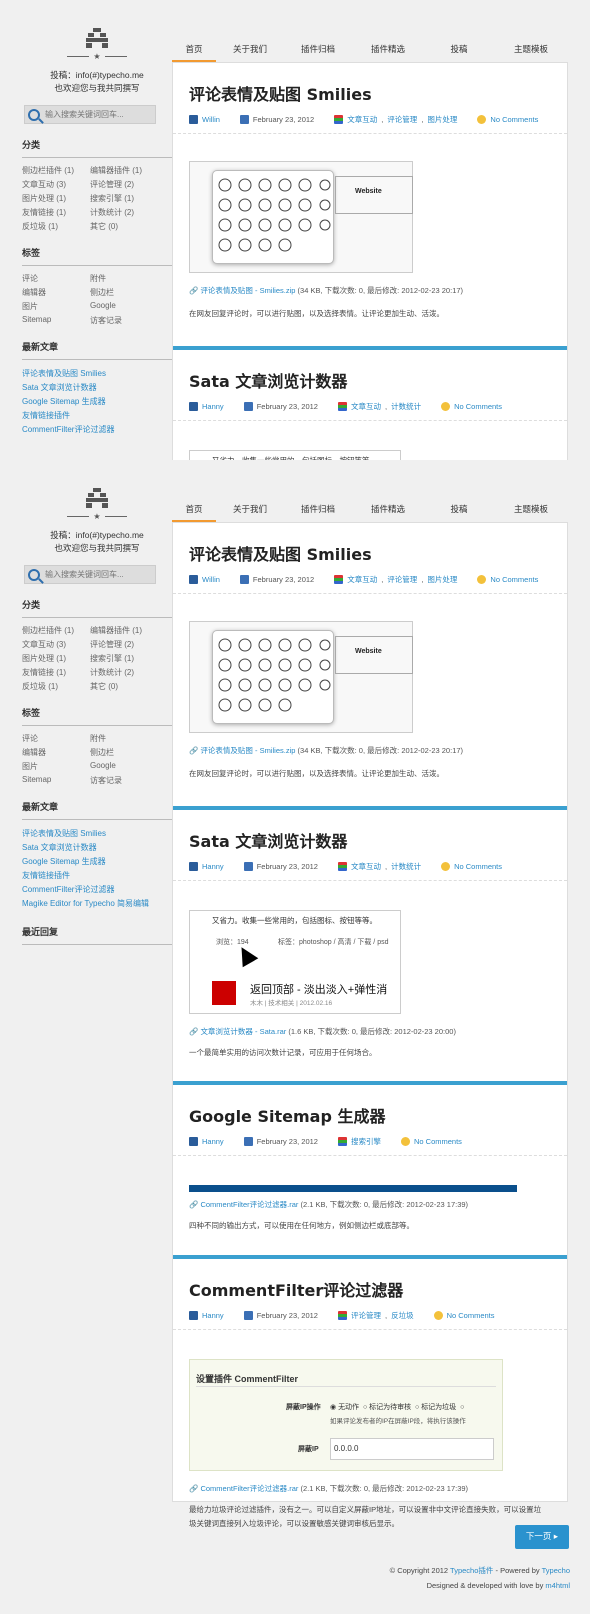 This screenshot has height=1614, width=590. What do you see at coordinates (56, 780) in the screenshot?
I see `tag-link: Sitemap` at bounding box center [56, 780].